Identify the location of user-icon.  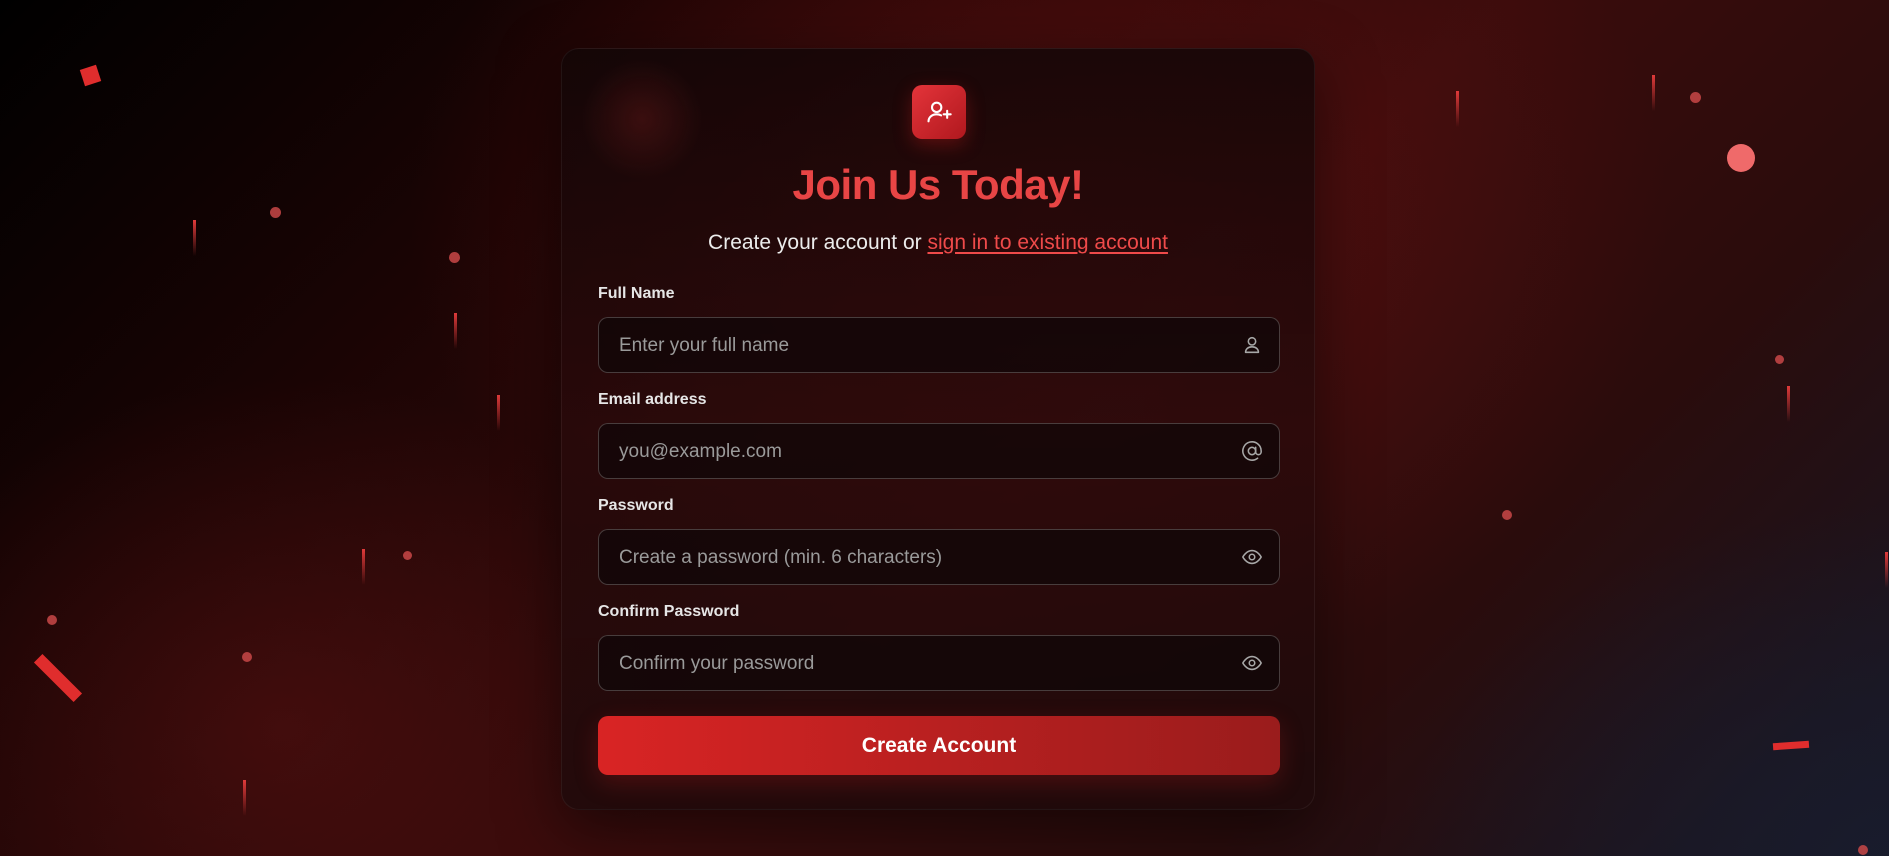
(1252, 345).